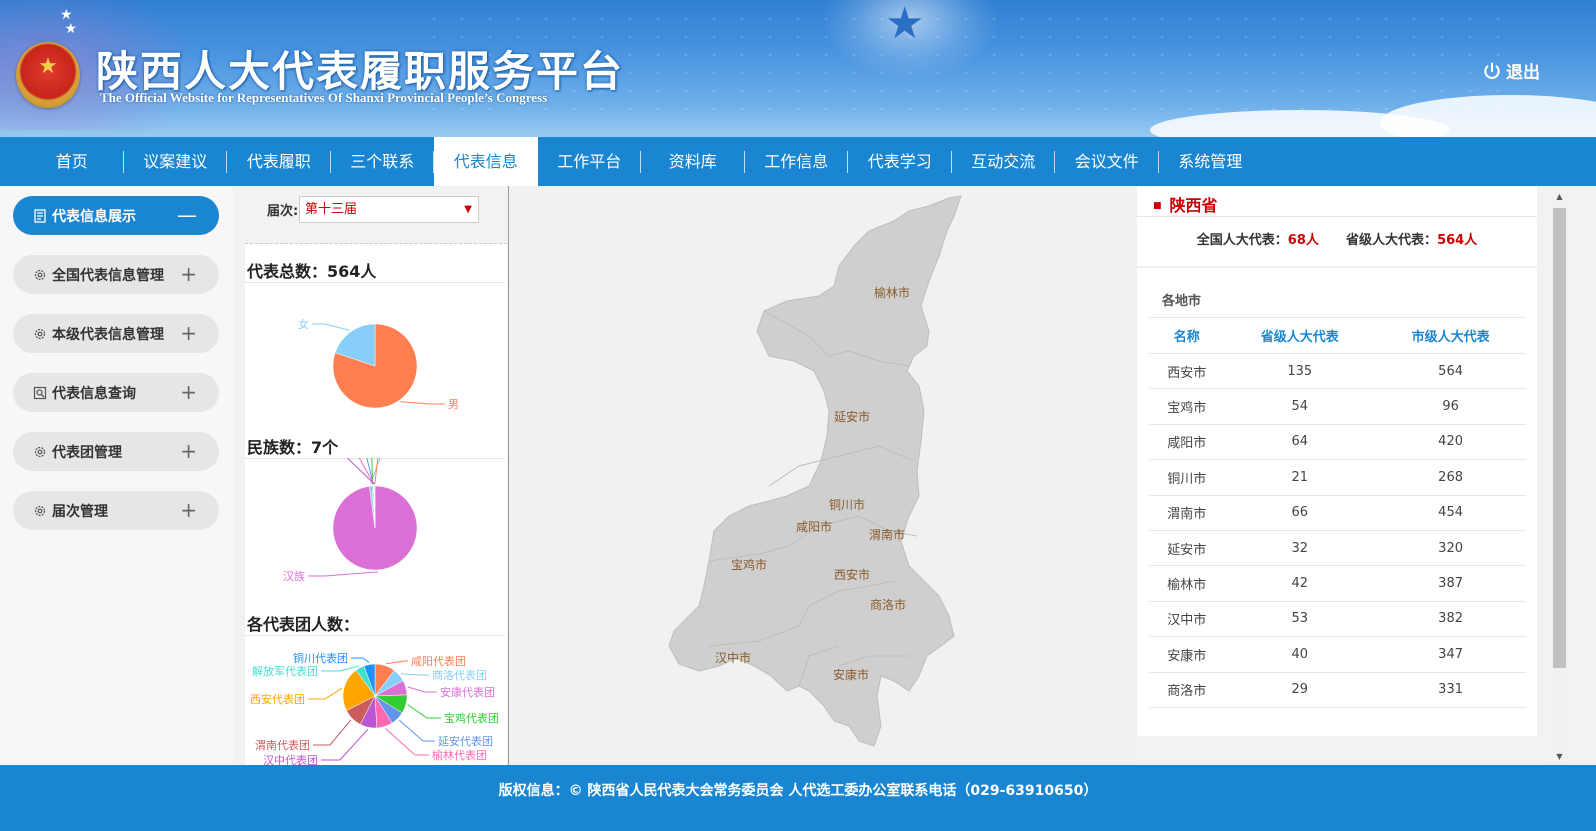  Describe the element at coordinates (887, 534) in the screenshot. I see `map-label: 渭南市` at that location.